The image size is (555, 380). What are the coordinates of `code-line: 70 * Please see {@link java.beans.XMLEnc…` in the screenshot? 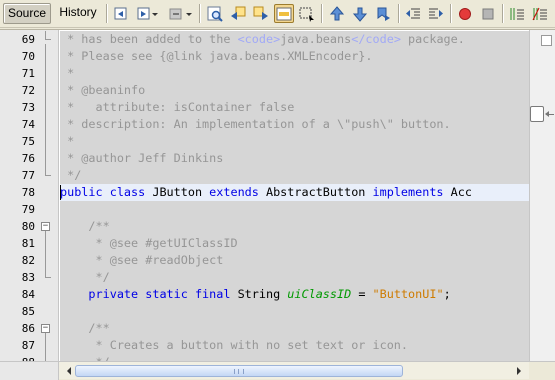 It's located at (264, 56).